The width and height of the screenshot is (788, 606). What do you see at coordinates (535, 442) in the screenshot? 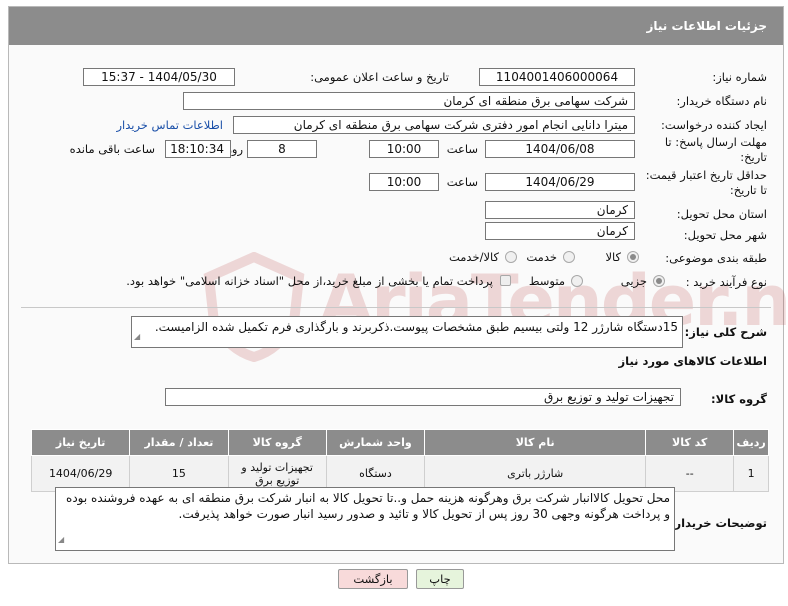
I see `col-name: نام کالا` at bounding box center [535, 442].